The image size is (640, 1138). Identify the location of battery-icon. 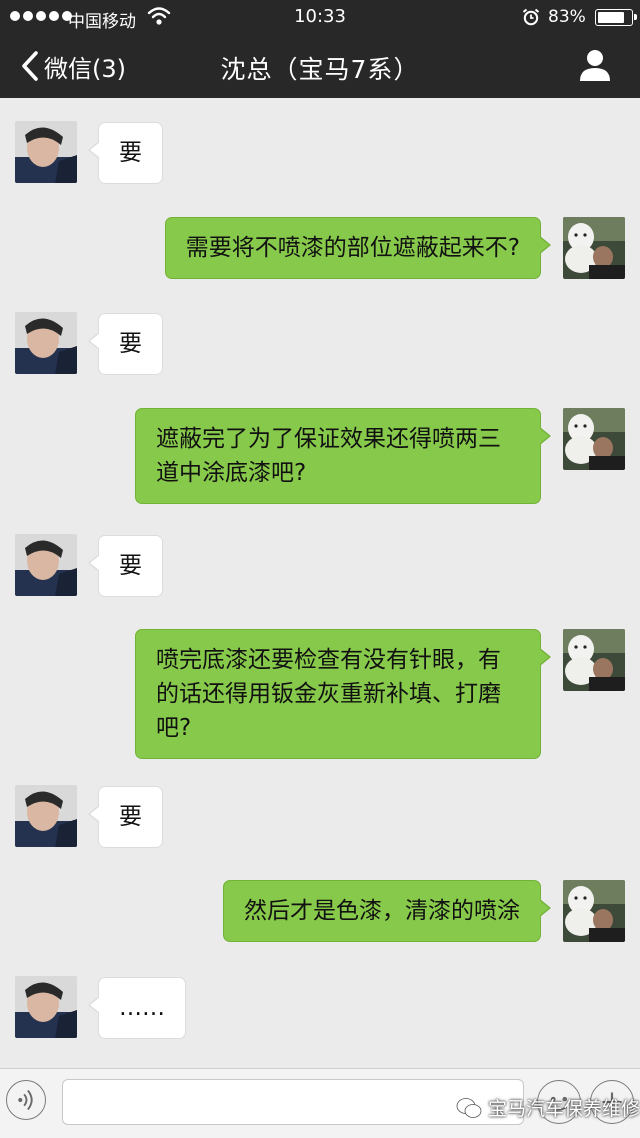
(616, 17).